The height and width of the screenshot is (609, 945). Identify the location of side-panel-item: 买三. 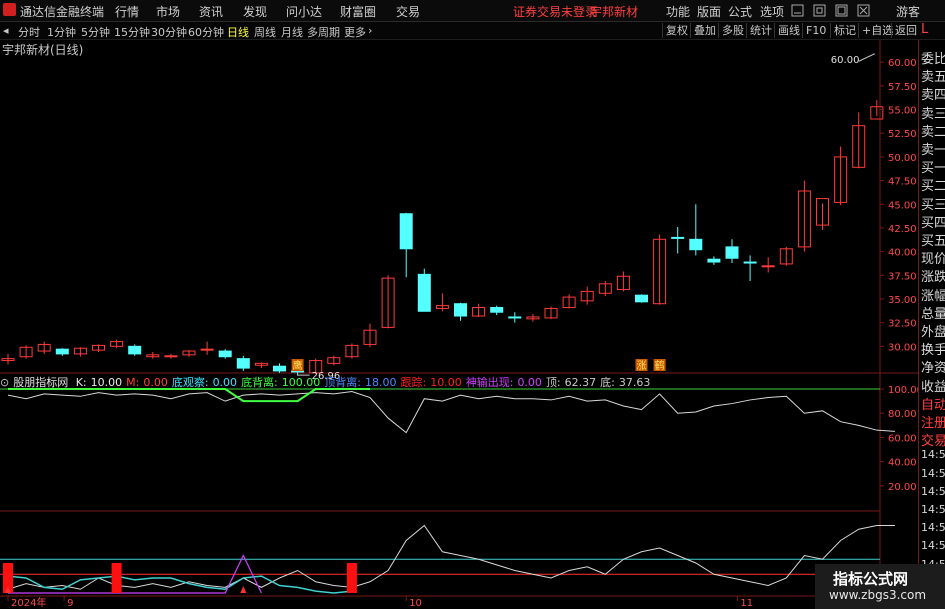
(933, 205).